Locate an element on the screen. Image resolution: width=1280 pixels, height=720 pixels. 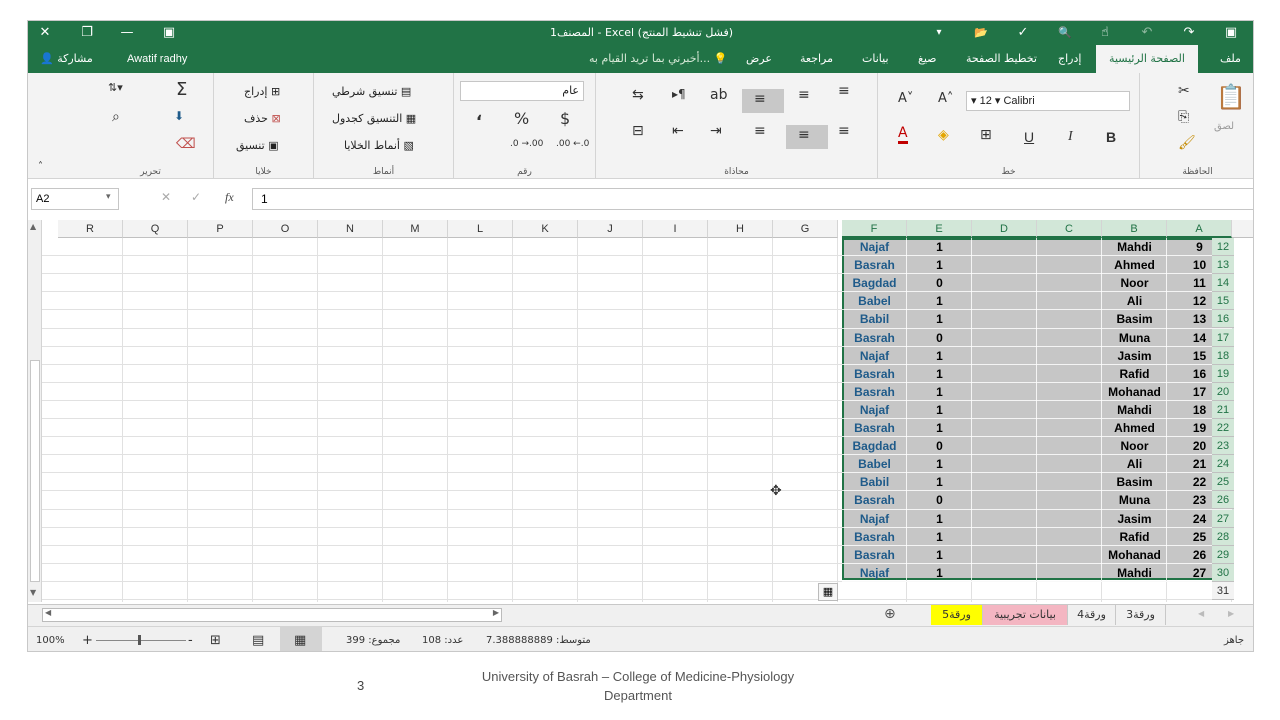
column-header-k: K is located at coordinates (545, 229).